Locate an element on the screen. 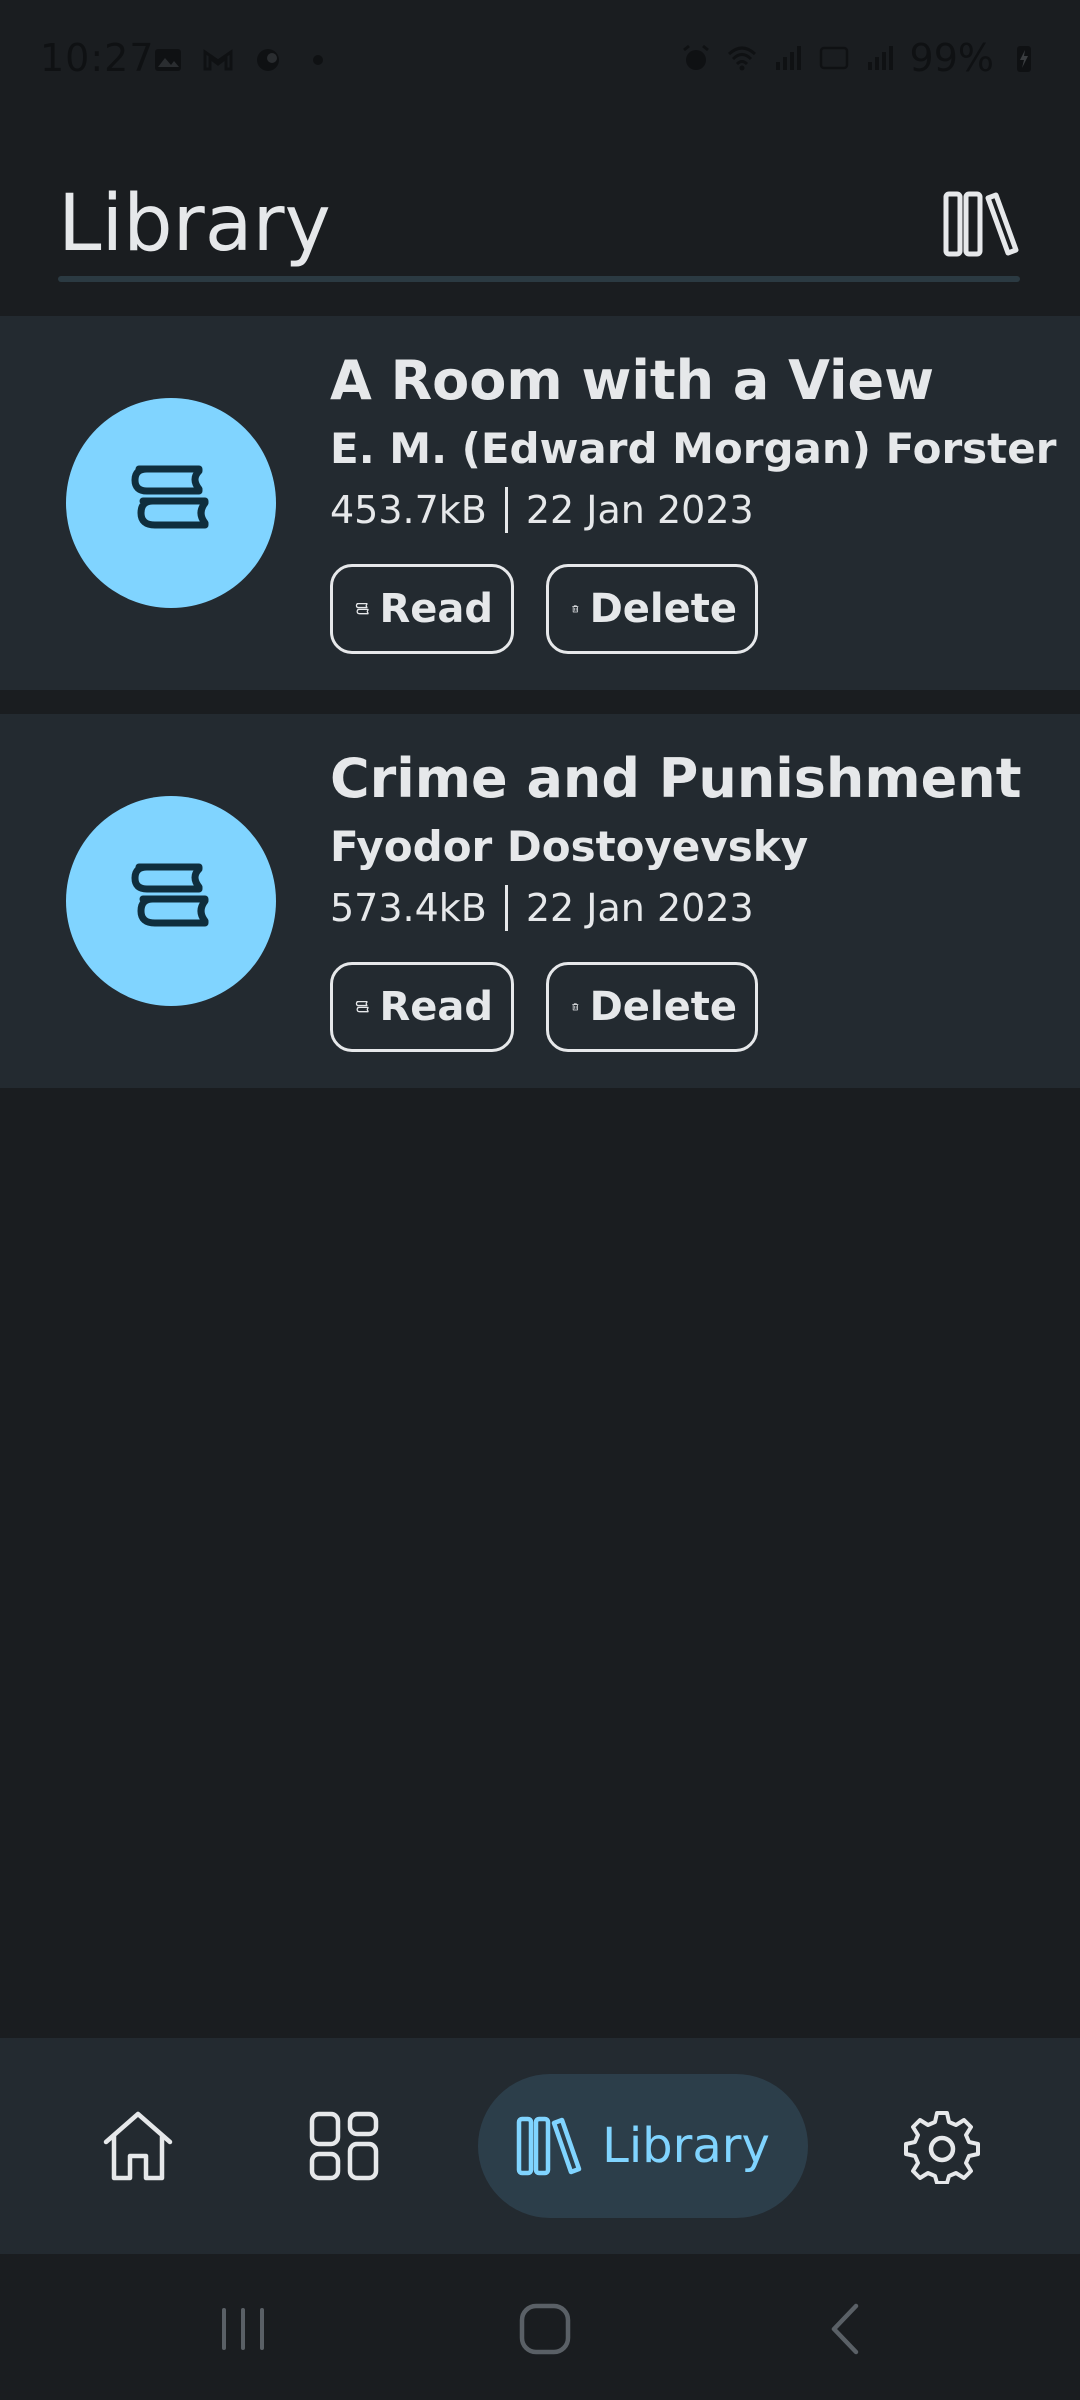 The height and width of the screenshot is (2400, 1080). settings-icon is located at coordinates (942, 2147).